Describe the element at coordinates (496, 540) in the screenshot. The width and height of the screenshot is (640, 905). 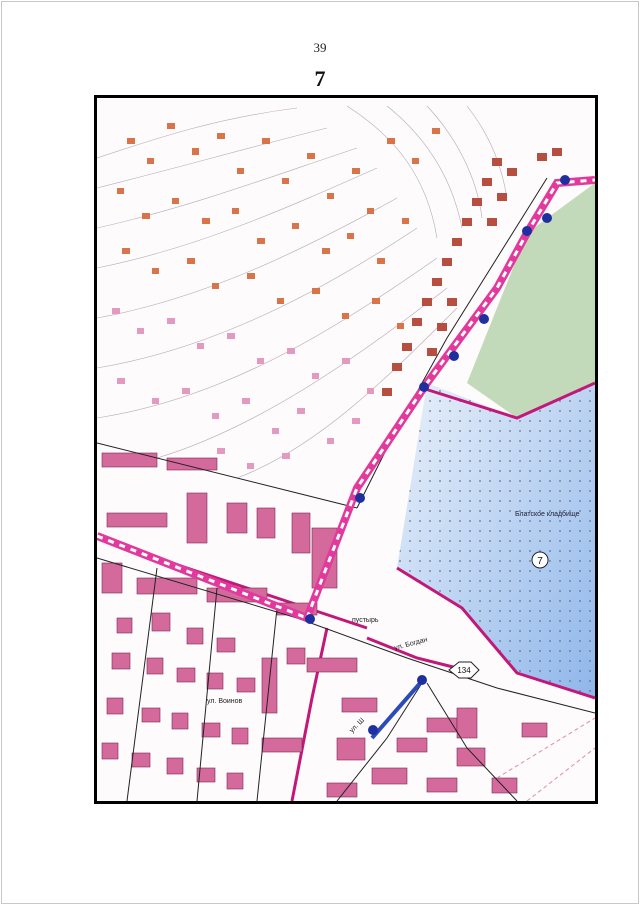
I see `cemetery-dots` at that location.